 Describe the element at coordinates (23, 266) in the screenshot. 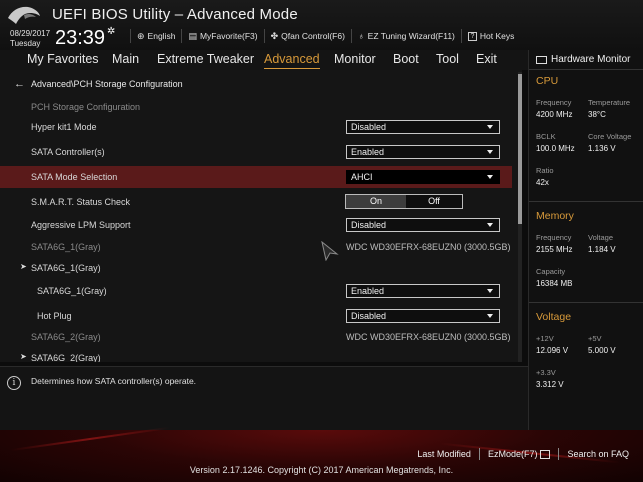

I see `chevron-right-icon: ➤` at that location.